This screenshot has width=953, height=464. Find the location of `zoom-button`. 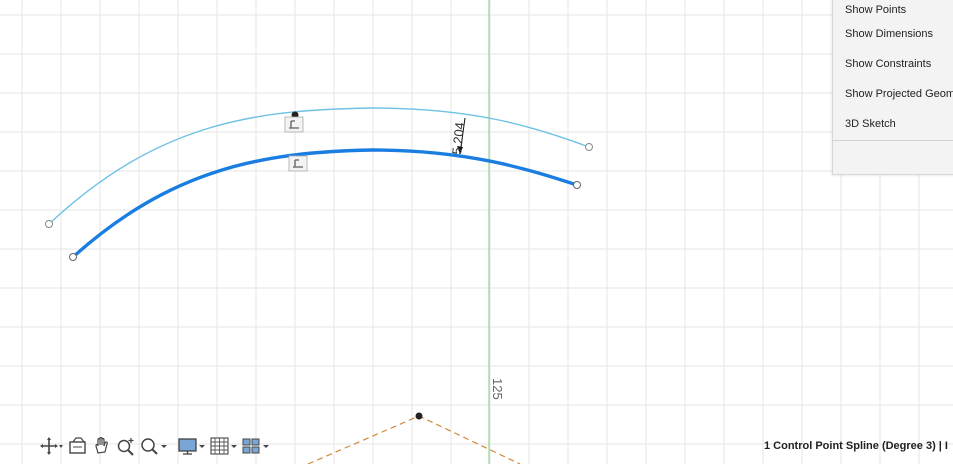

zoom-button is located at coordinates (126, 446).